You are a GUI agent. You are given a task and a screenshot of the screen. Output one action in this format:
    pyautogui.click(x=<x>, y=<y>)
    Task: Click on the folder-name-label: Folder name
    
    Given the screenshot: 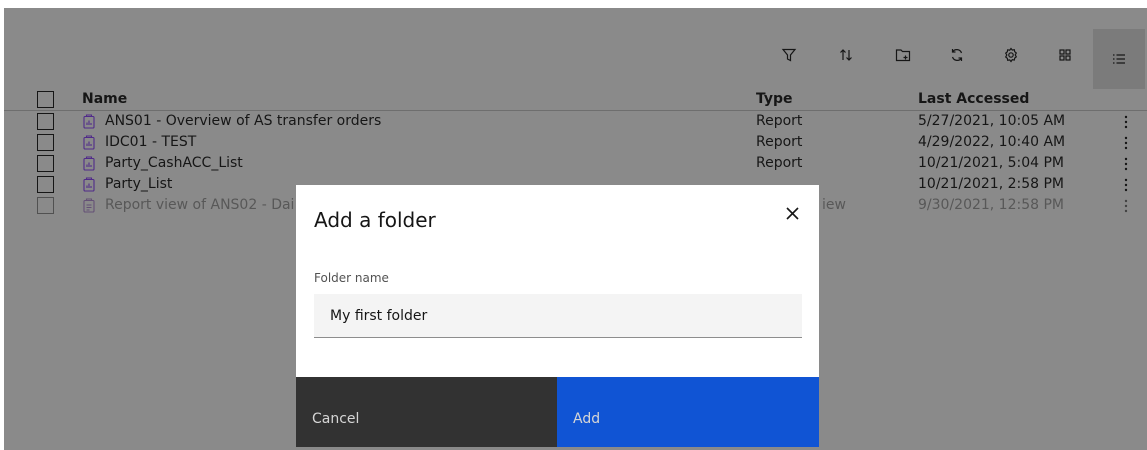 What is the action you would take?
    pyautogui.click(x=351, y=278)
    